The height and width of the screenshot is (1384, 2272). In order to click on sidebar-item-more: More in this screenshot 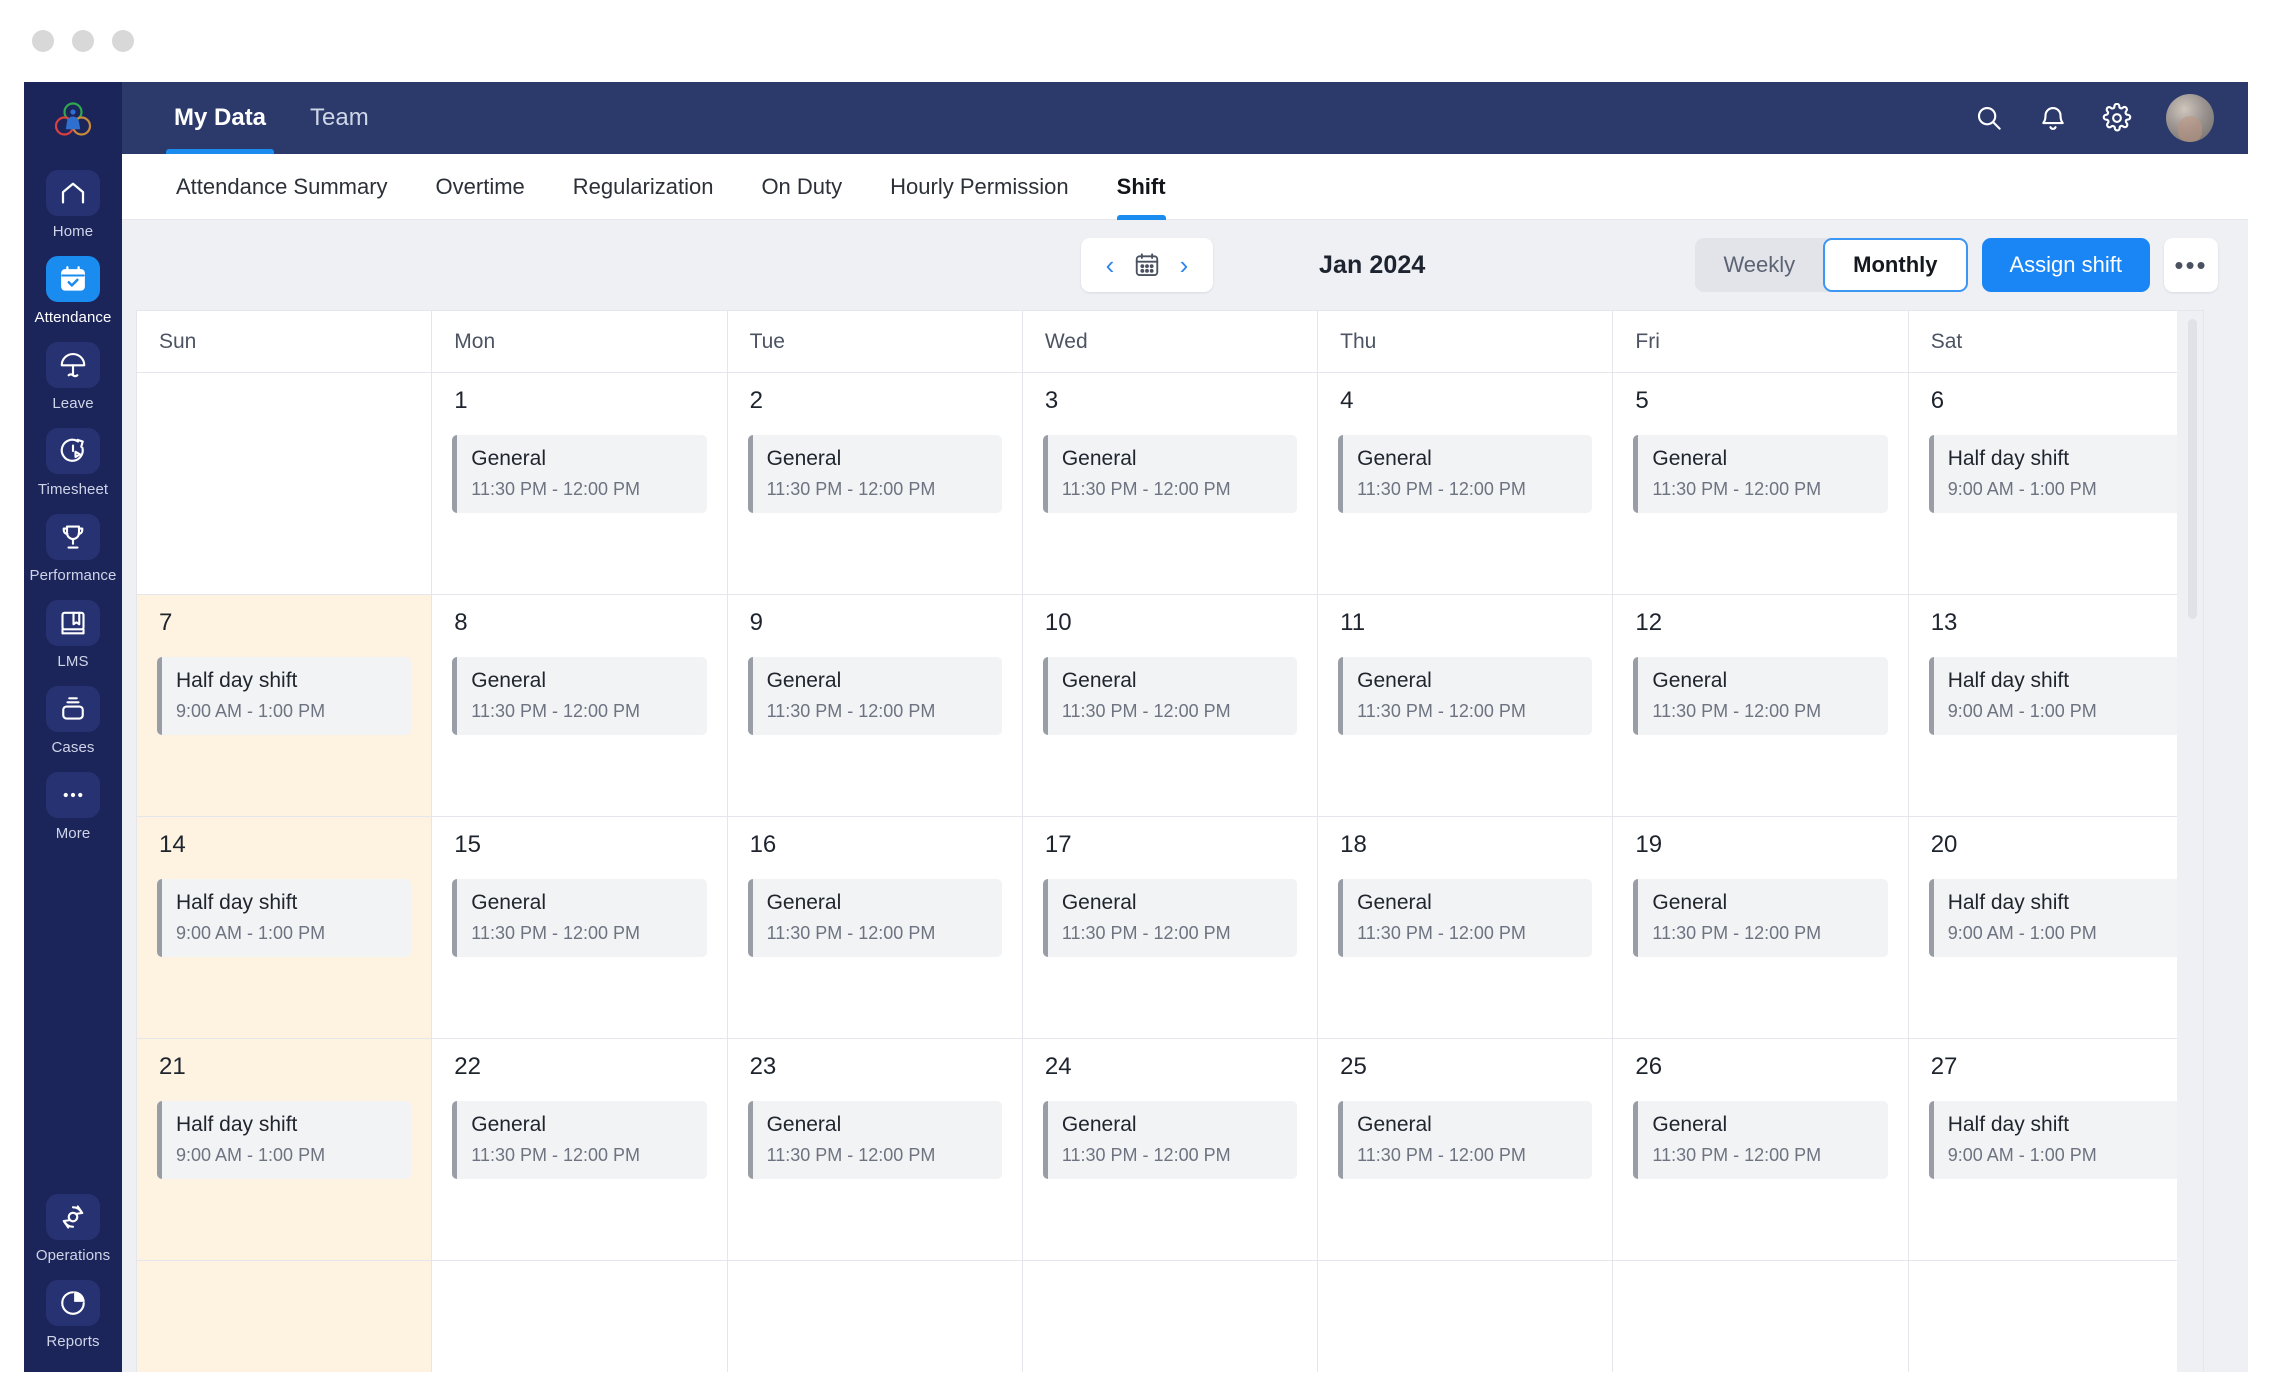, I will do `click(73, 807)`.